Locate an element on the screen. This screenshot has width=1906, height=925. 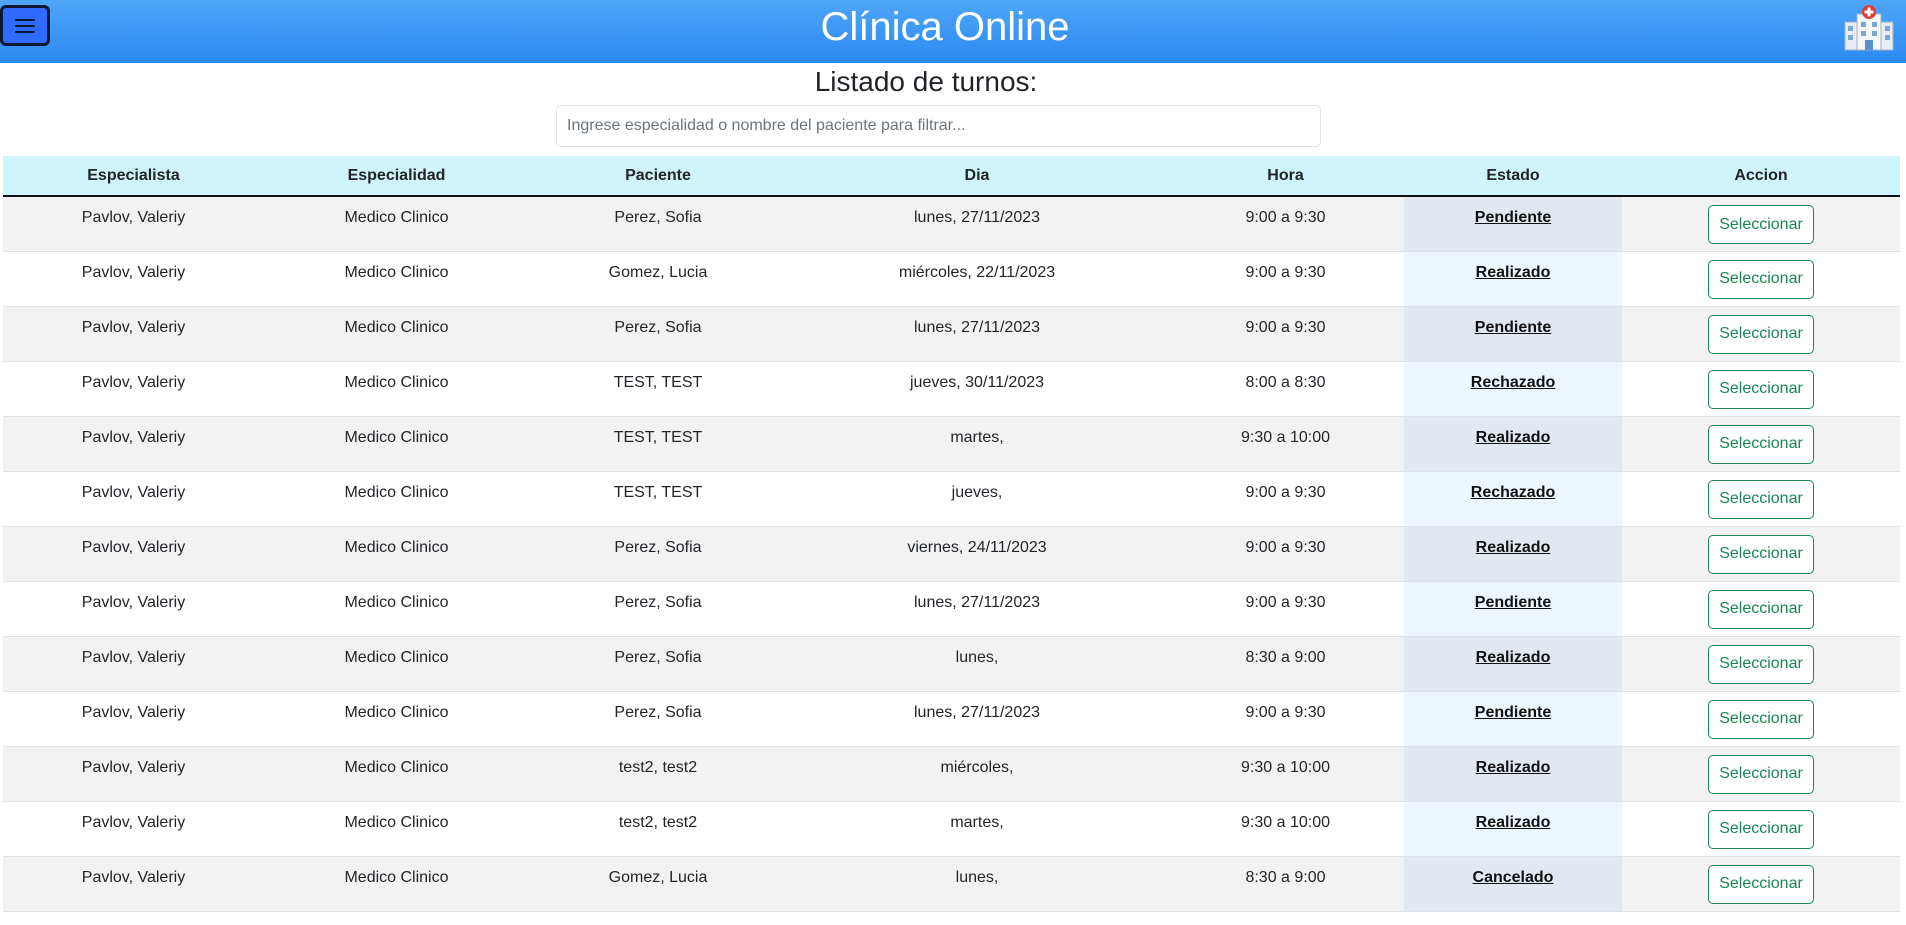
cell-hora: 9:30 a 10:00 is located at coordinates (1285, 822).